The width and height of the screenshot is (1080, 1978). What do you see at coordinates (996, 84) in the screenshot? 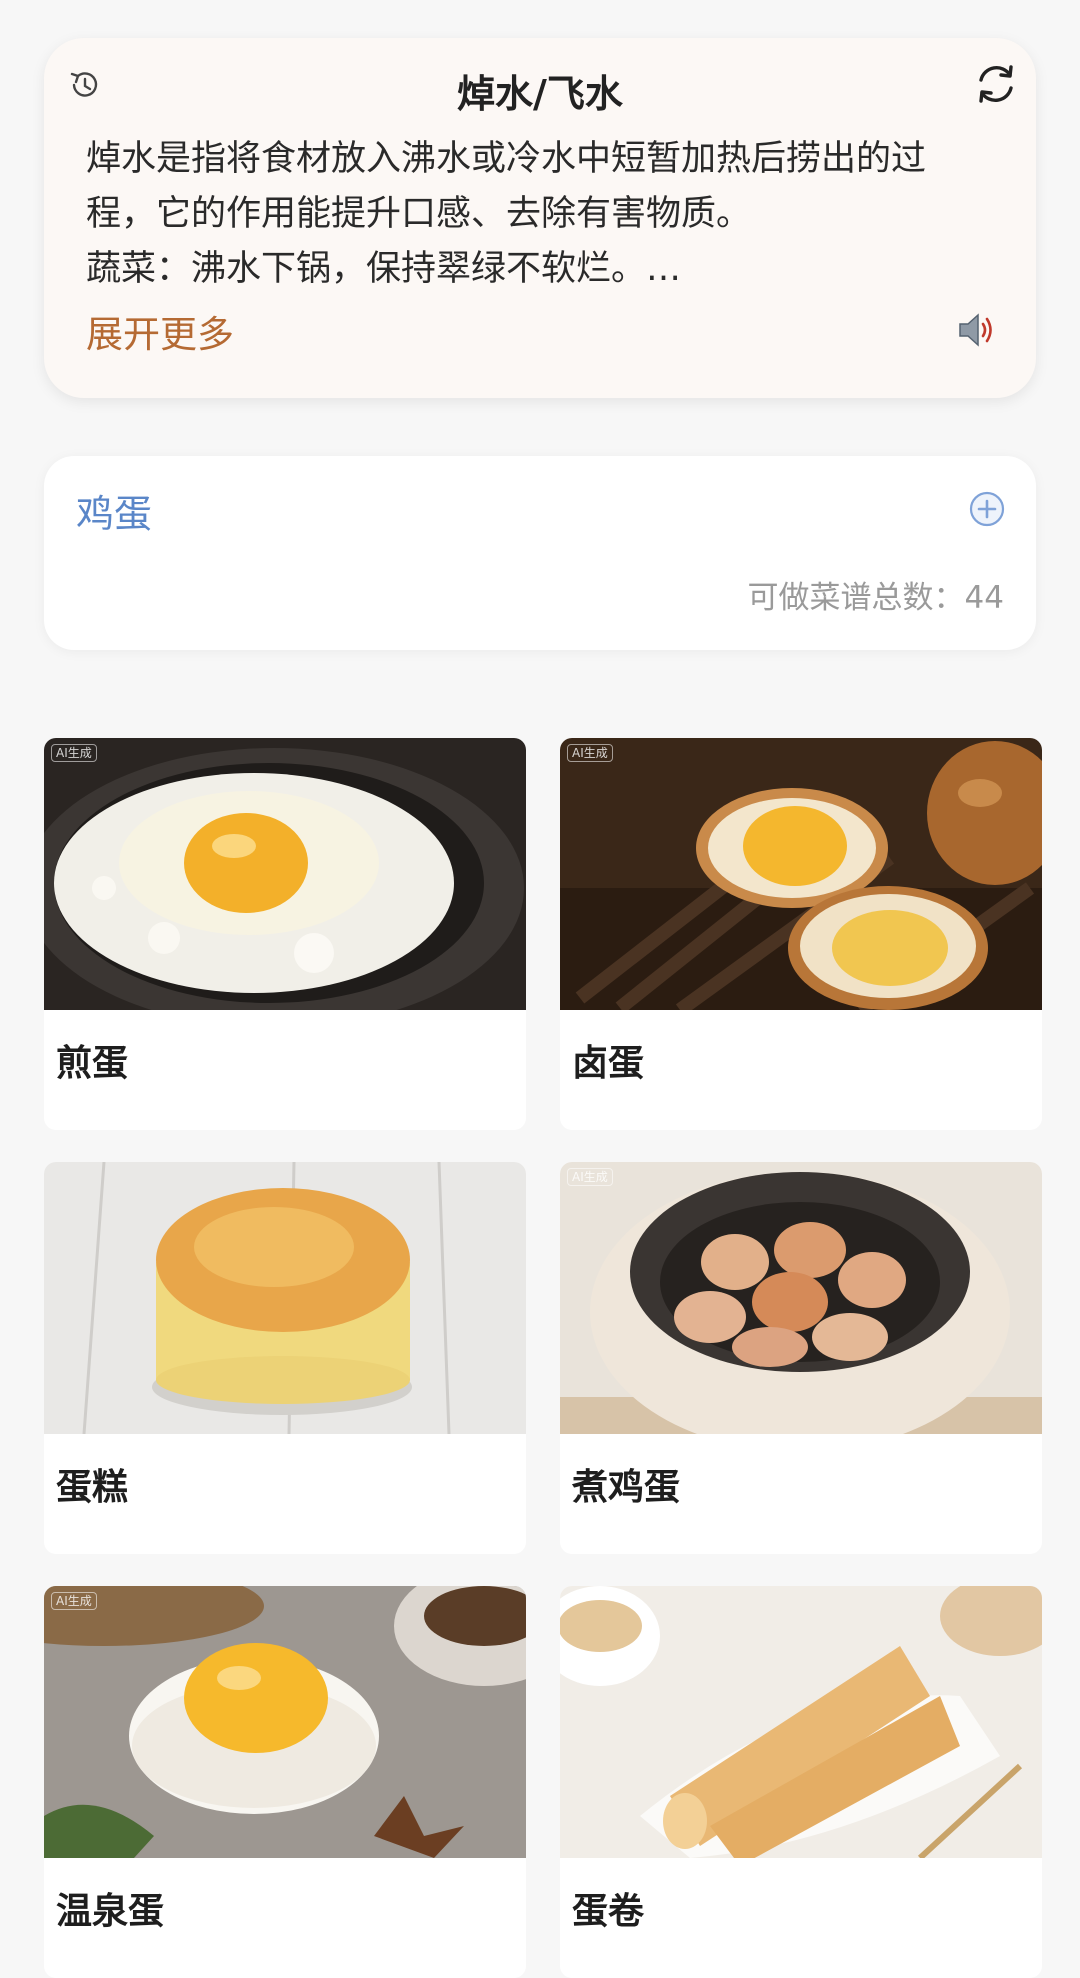
I see `refresh-icon` at bounding box center [996, 84].